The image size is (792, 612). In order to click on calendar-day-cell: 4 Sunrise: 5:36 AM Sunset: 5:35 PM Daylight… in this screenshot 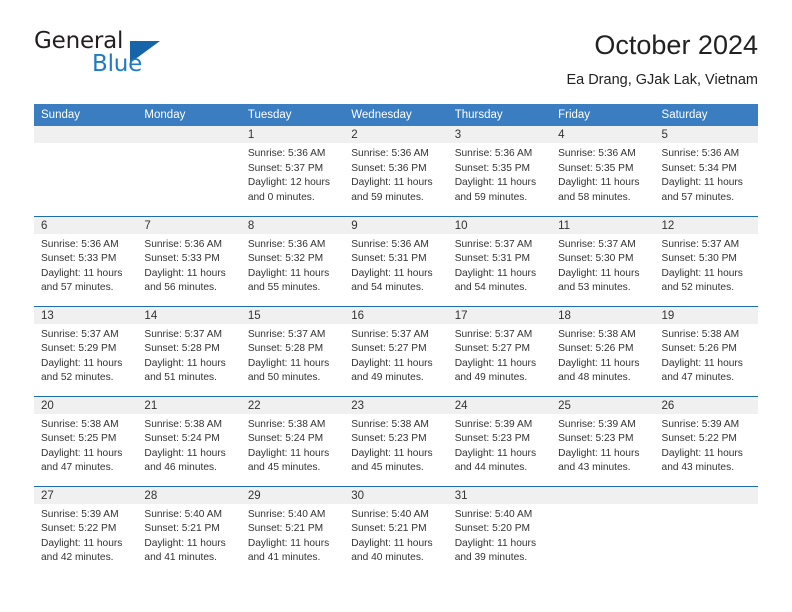, I will do `click(603, 171)`.